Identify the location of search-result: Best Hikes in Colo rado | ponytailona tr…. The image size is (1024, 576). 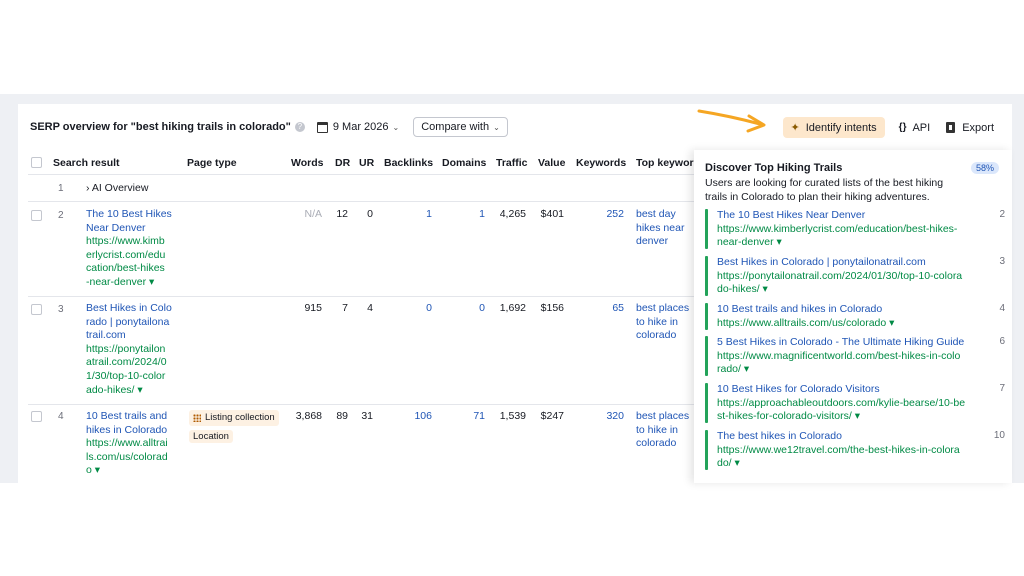
(129, 349).